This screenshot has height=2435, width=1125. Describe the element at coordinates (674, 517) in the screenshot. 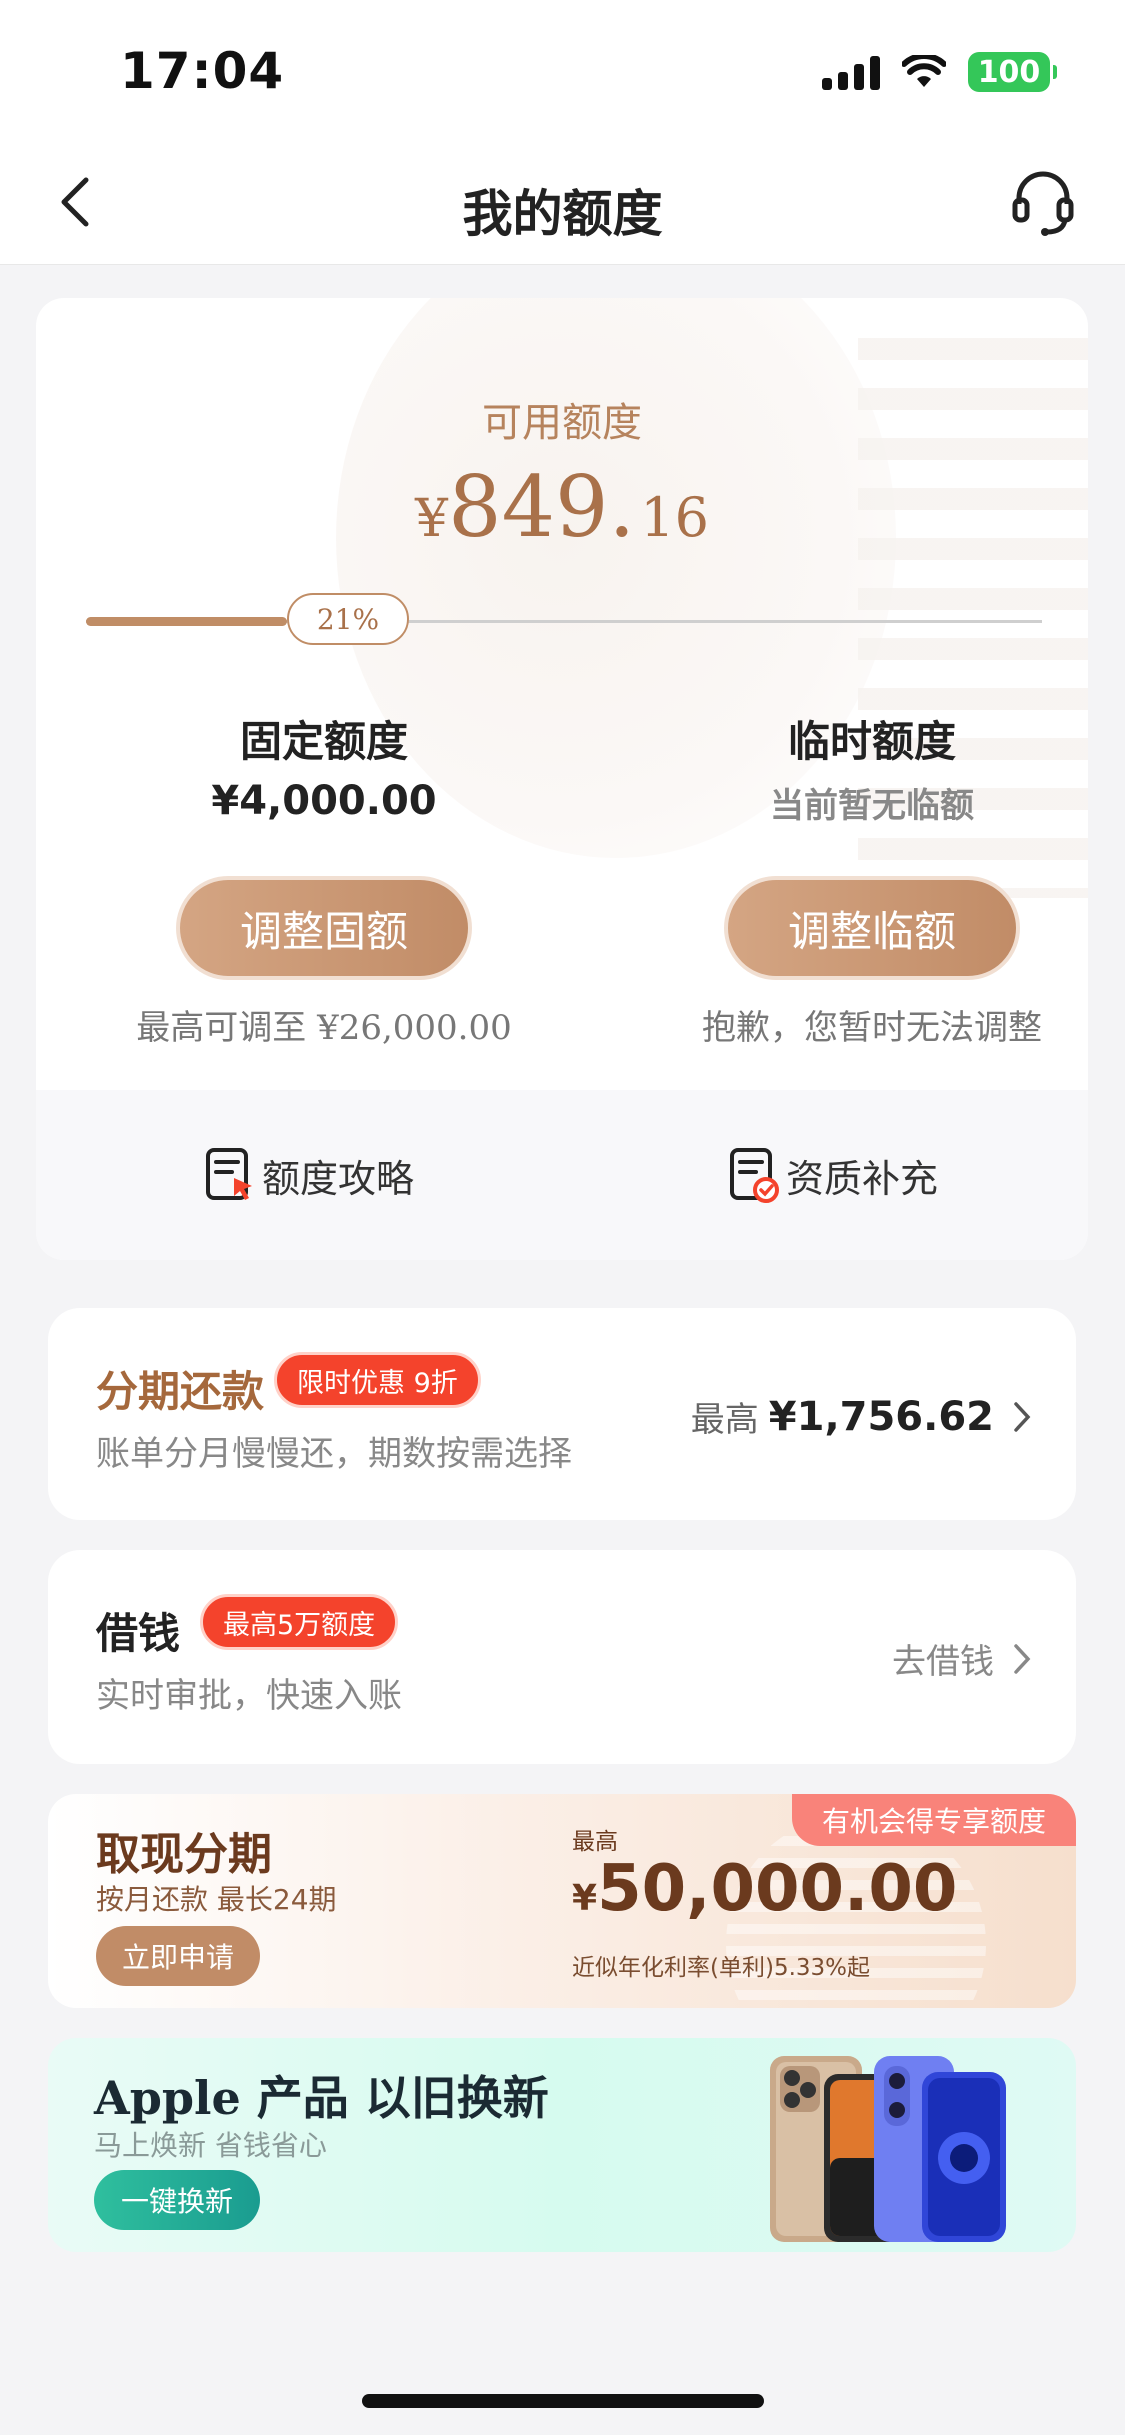

I see `available-decimal: 16` at that location.